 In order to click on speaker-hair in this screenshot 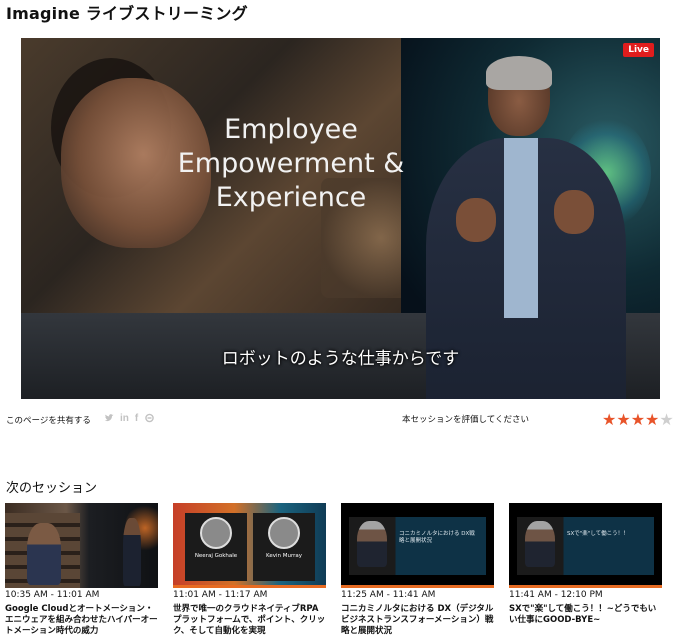, I will do `click(519, 73)`.